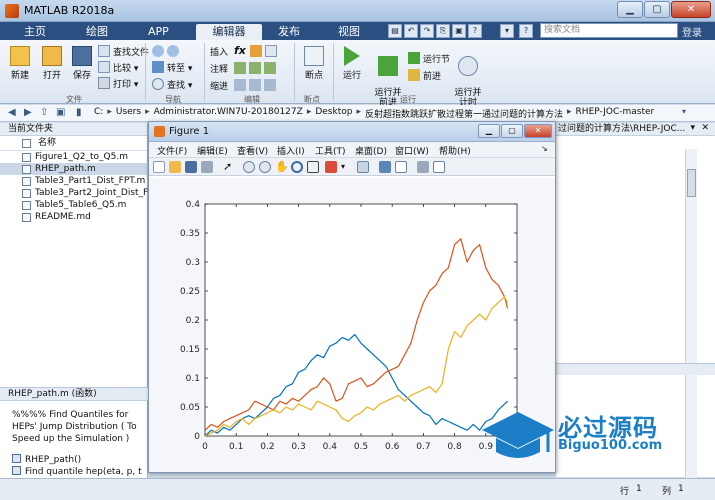 This screenshot has width=715, height=500. I want to click on print-button: 打印 ▾, so click(118, 83).